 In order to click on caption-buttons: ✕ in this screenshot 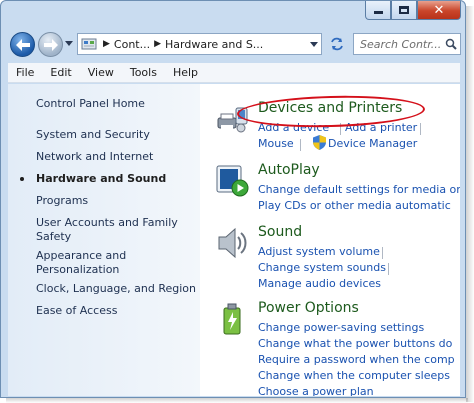, I will do `click(413, 10)`.